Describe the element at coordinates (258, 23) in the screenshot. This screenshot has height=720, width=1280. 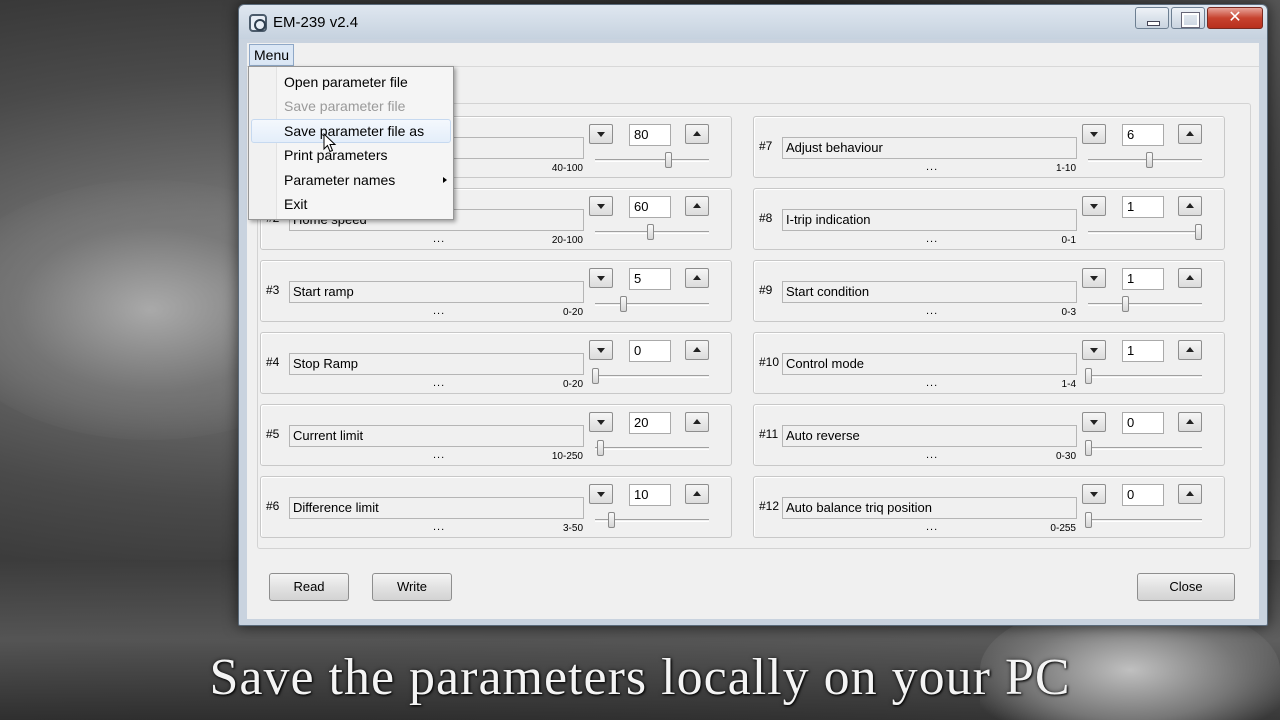
I see `app-icon` at that location.